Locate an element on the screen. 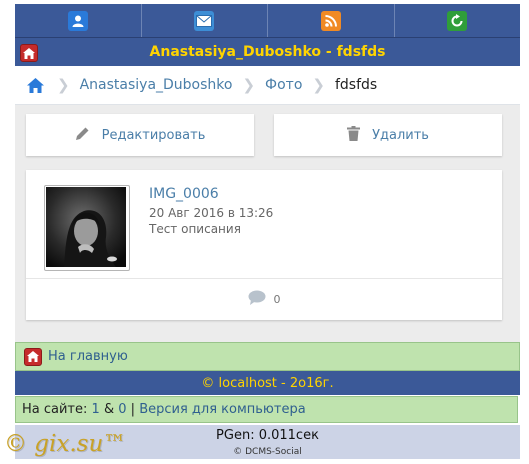 This screenshot has width=529, height=464. breadcrumb: ❯ Anastasiya_Duboshko ❯ Фото ❯ fdsfds is located at coordinates (267, 85).